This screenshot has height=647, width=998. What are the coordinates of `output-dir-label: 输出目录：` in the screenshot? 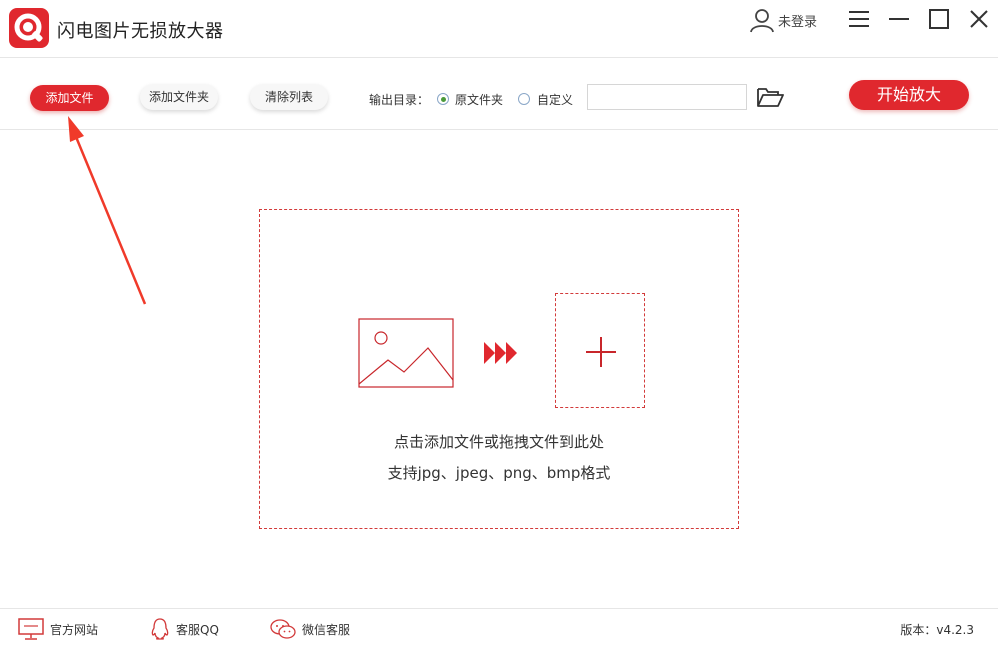 It's located at (399, 100).